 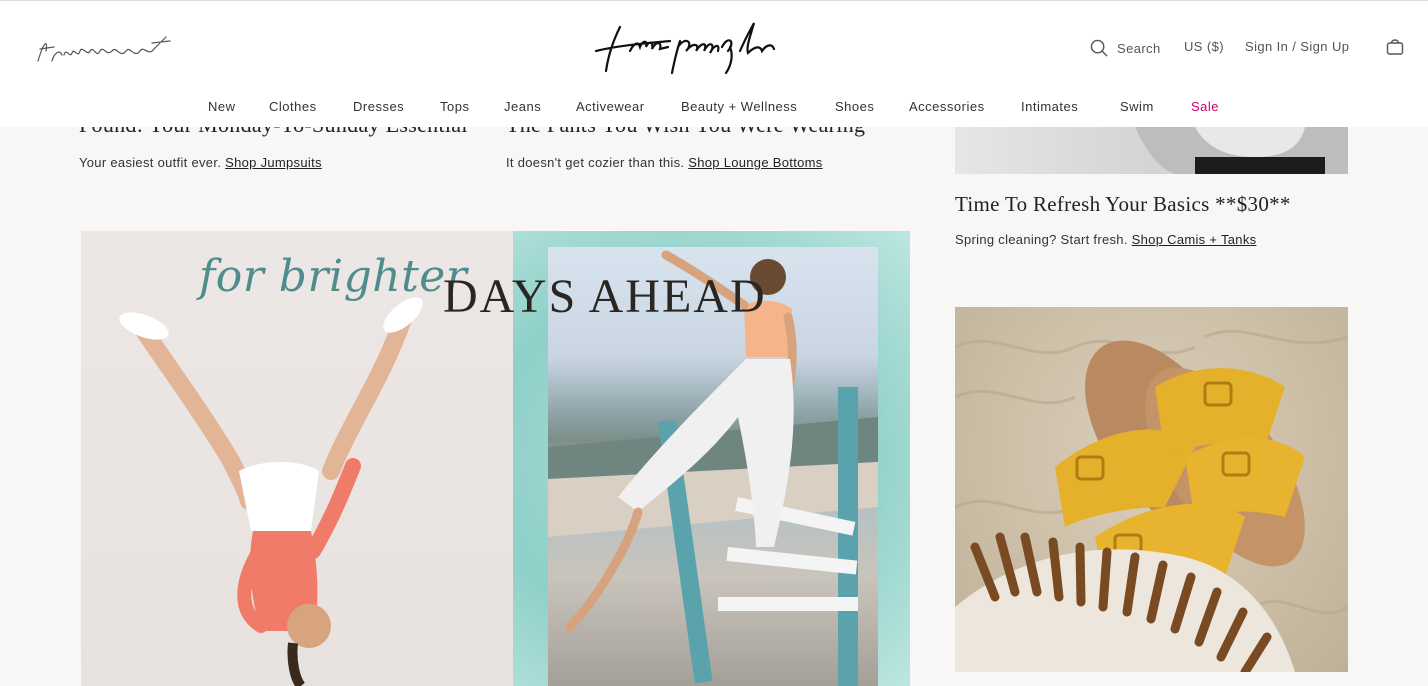 I want to click on promo-lounge-copy: It doesn't get cozier than this., so click(x=595, y=162).